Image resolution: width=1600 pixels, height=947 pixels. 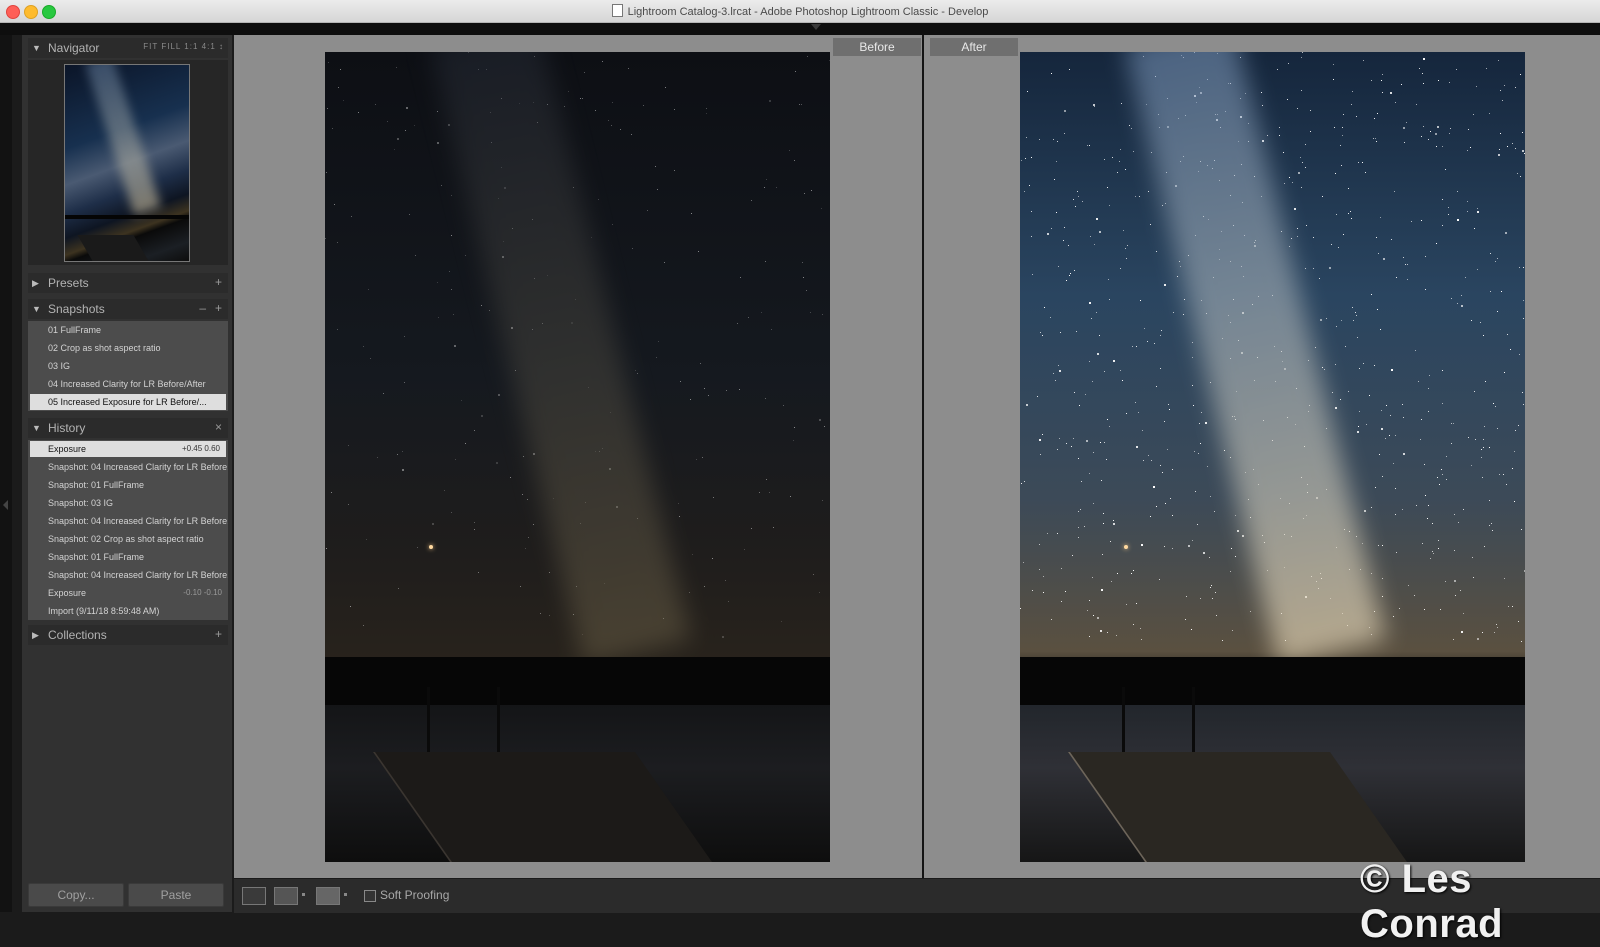 I want to click on loupe-view-icon, so click(x=254, y=896).